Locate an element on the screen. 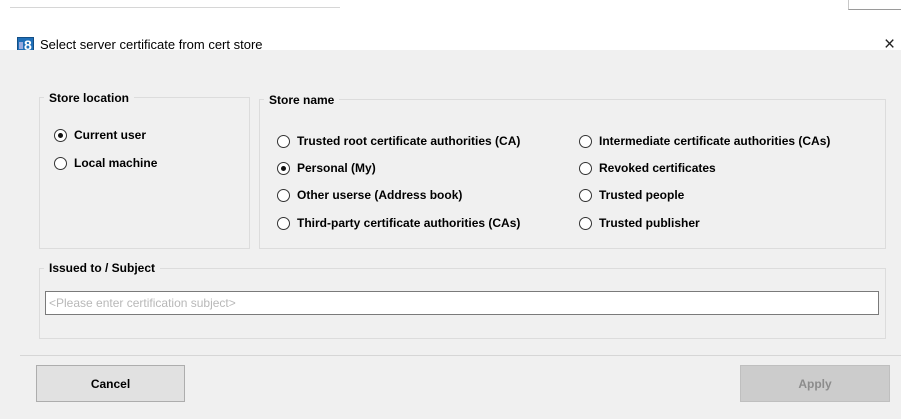 This screenshot has height=419, width=901. radio-current-user: Current user is located at coordinates (100, 135).